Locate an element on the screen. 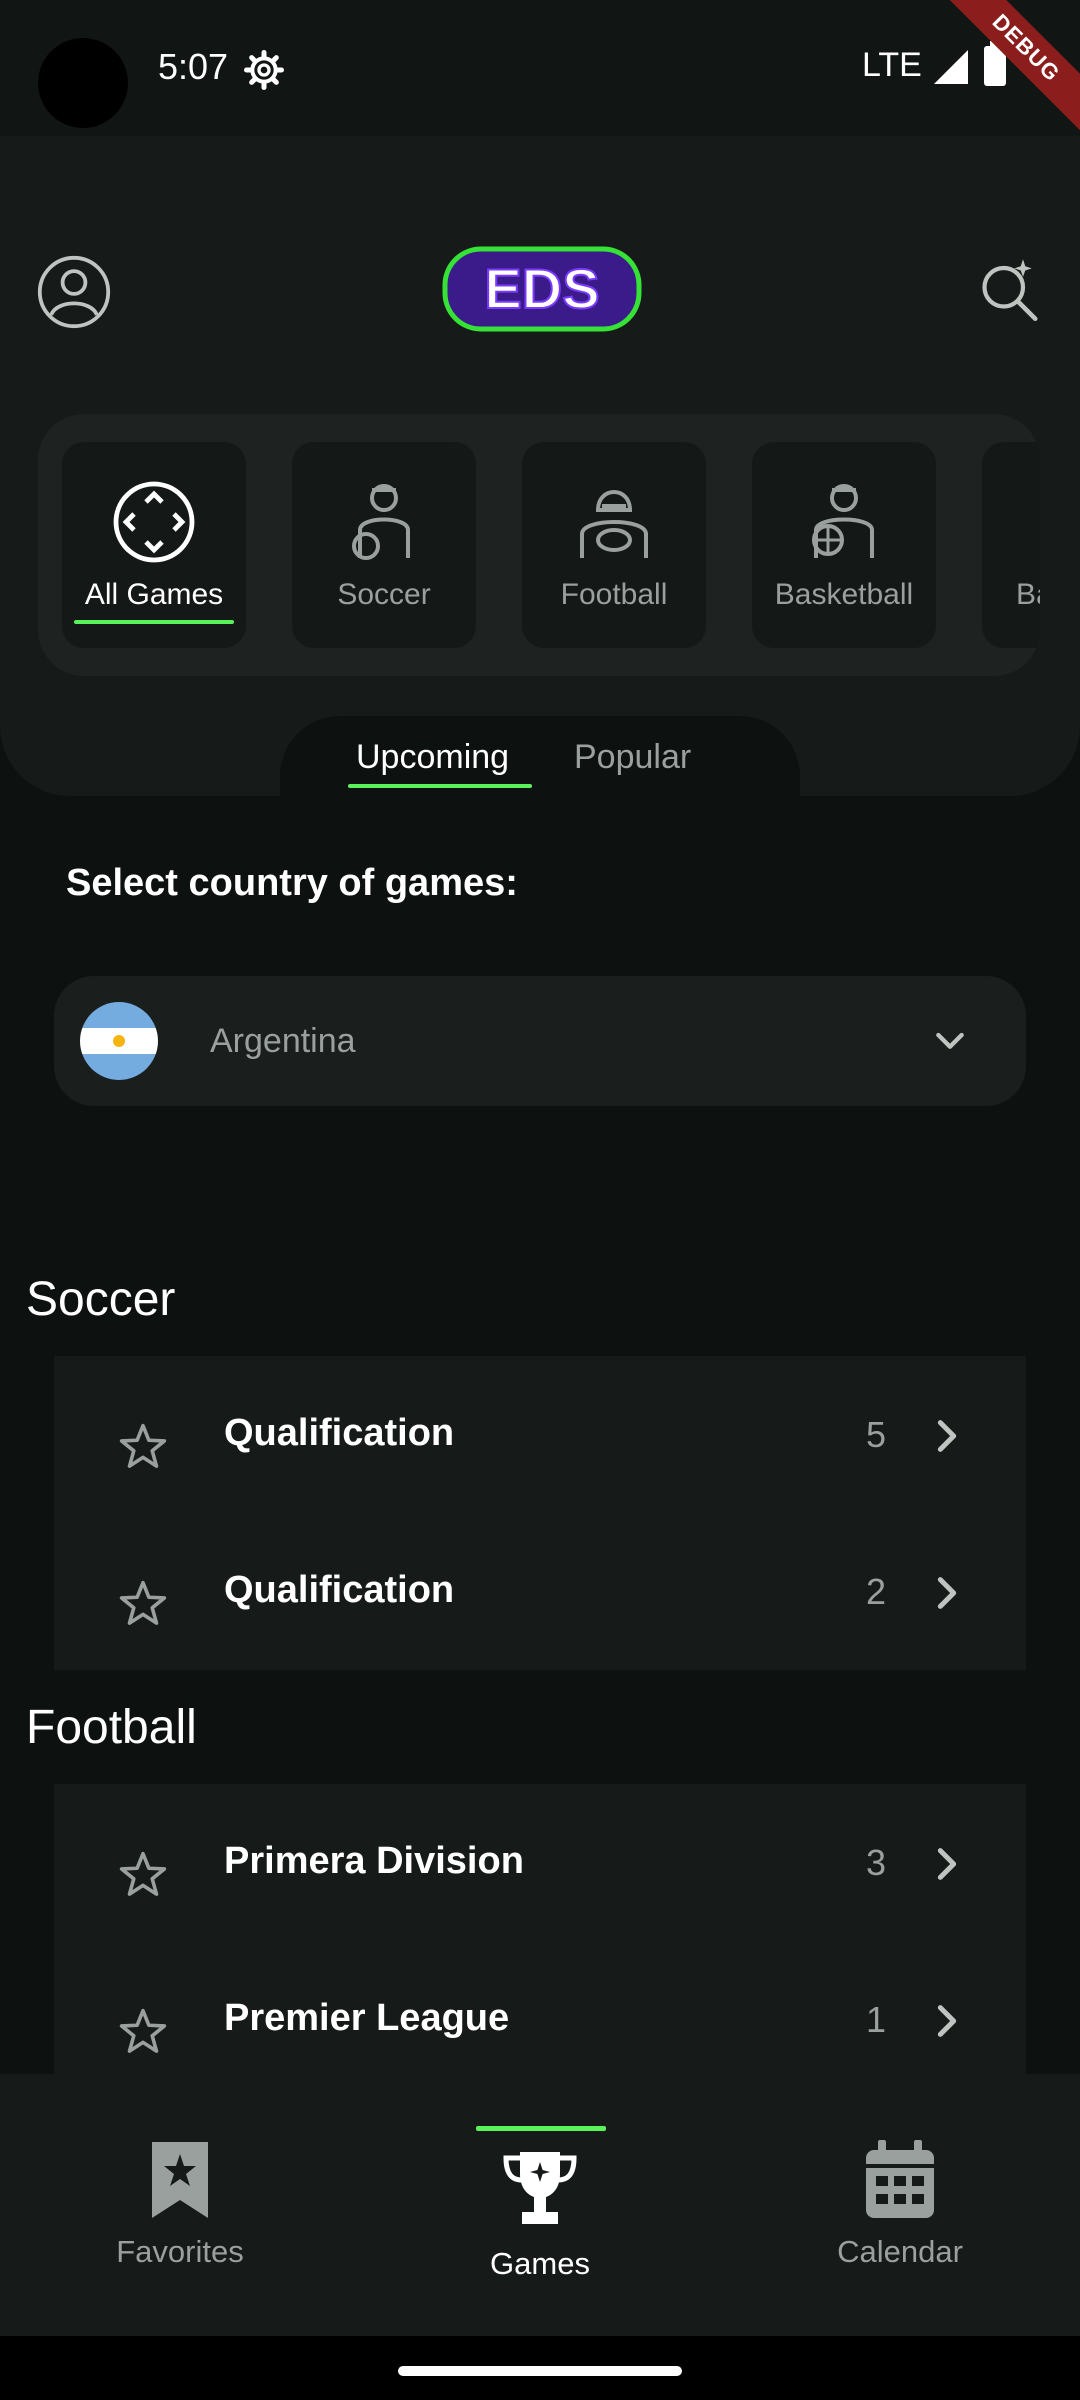 The height and width of the screenshot is (2400, 1080). league-list-soccer: Qualification 5 Qualification 2 is located at coordinates (540, 1513).